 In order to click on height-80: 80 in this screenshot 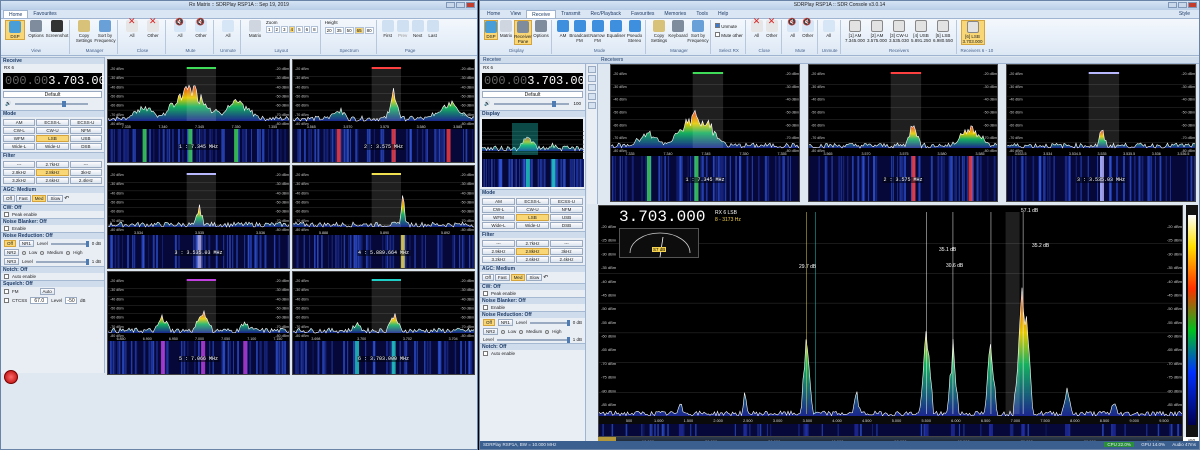, I will do `click(369, 30)`.